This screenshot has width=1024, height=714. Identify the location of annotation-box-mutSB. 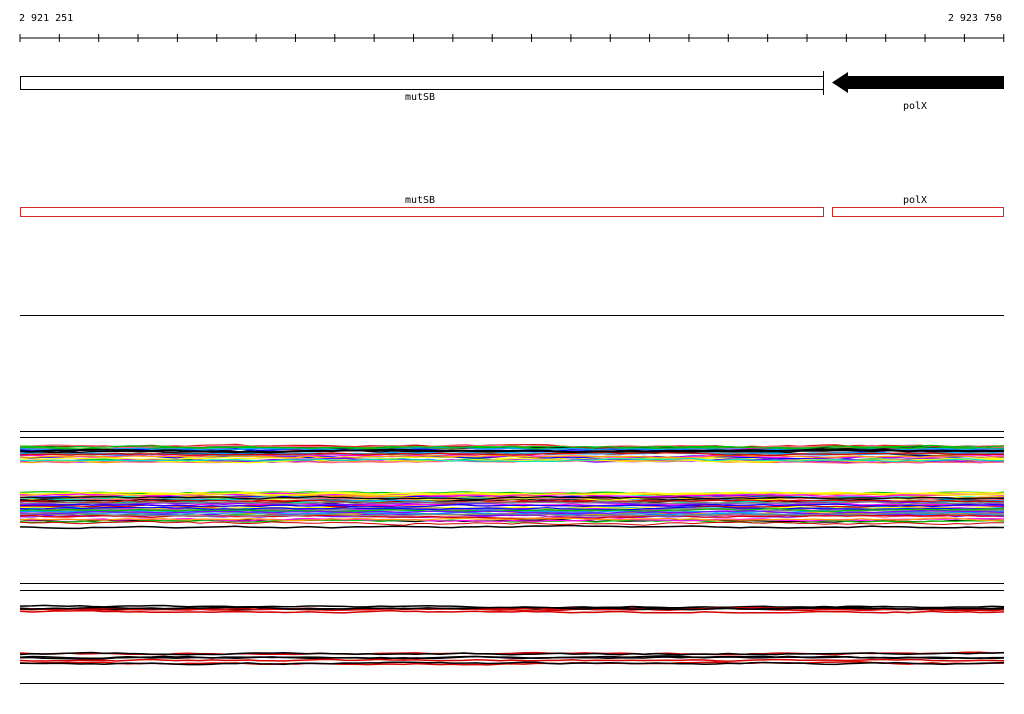
(422, 212).